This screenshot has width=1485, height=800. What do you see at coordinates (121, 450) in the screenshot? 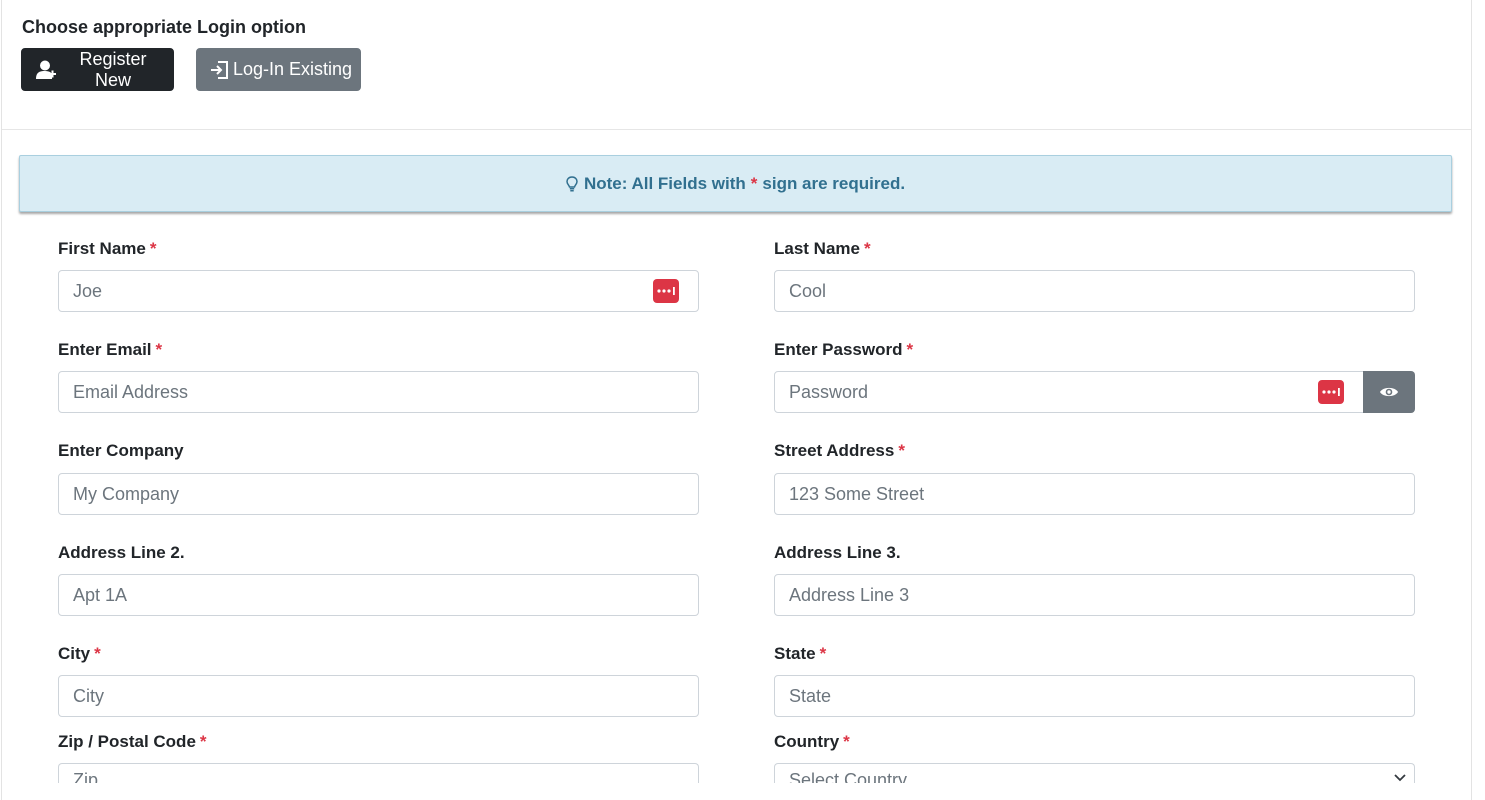
I see `company-label: Enter Company` at bounding box center [121, 450].